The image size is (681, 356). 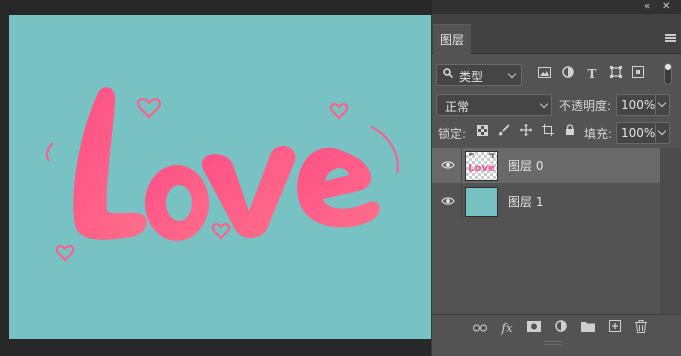 What do you see at coordinates (670, 38) in the screenshot?
I see `panel-menu-icon` at bounding box center [670, 38].